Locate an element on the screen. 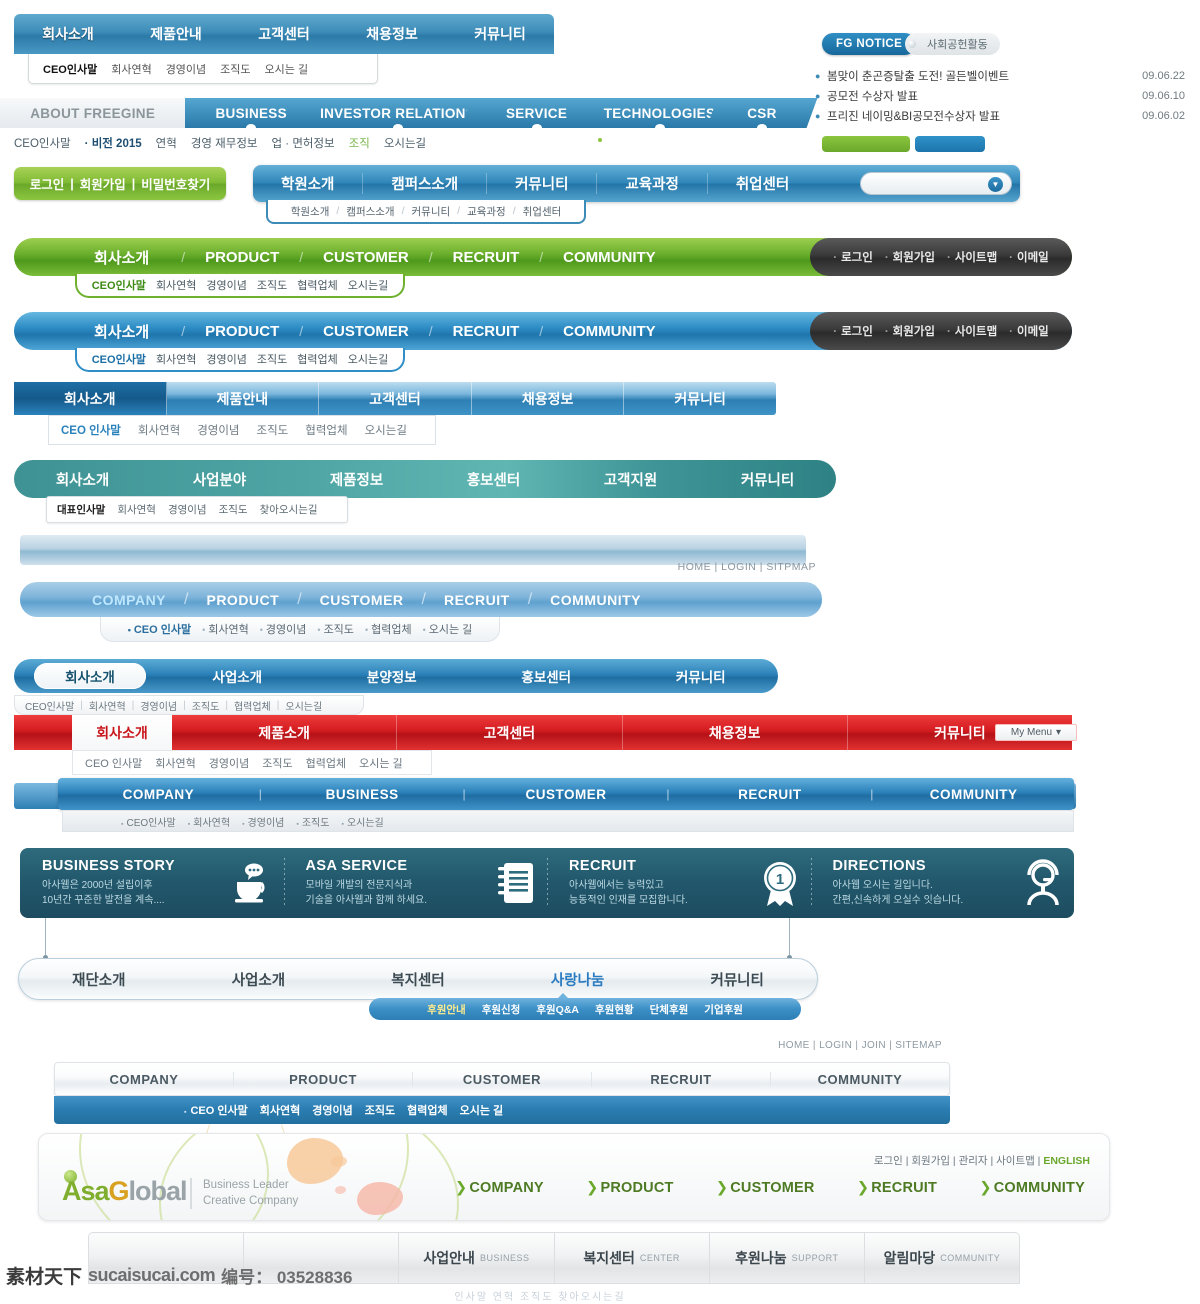  nav2-item-5: CSR is located at coordinates (770, 115).